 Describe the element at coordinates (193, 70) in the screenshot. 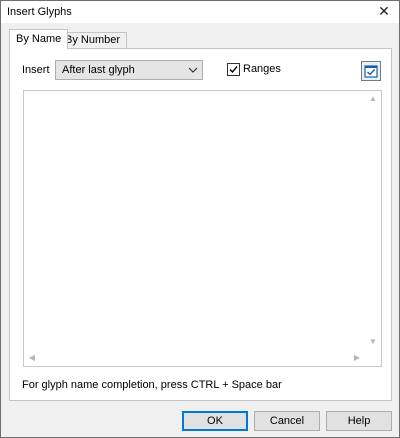

I see `chevron-down-icon` at that location.